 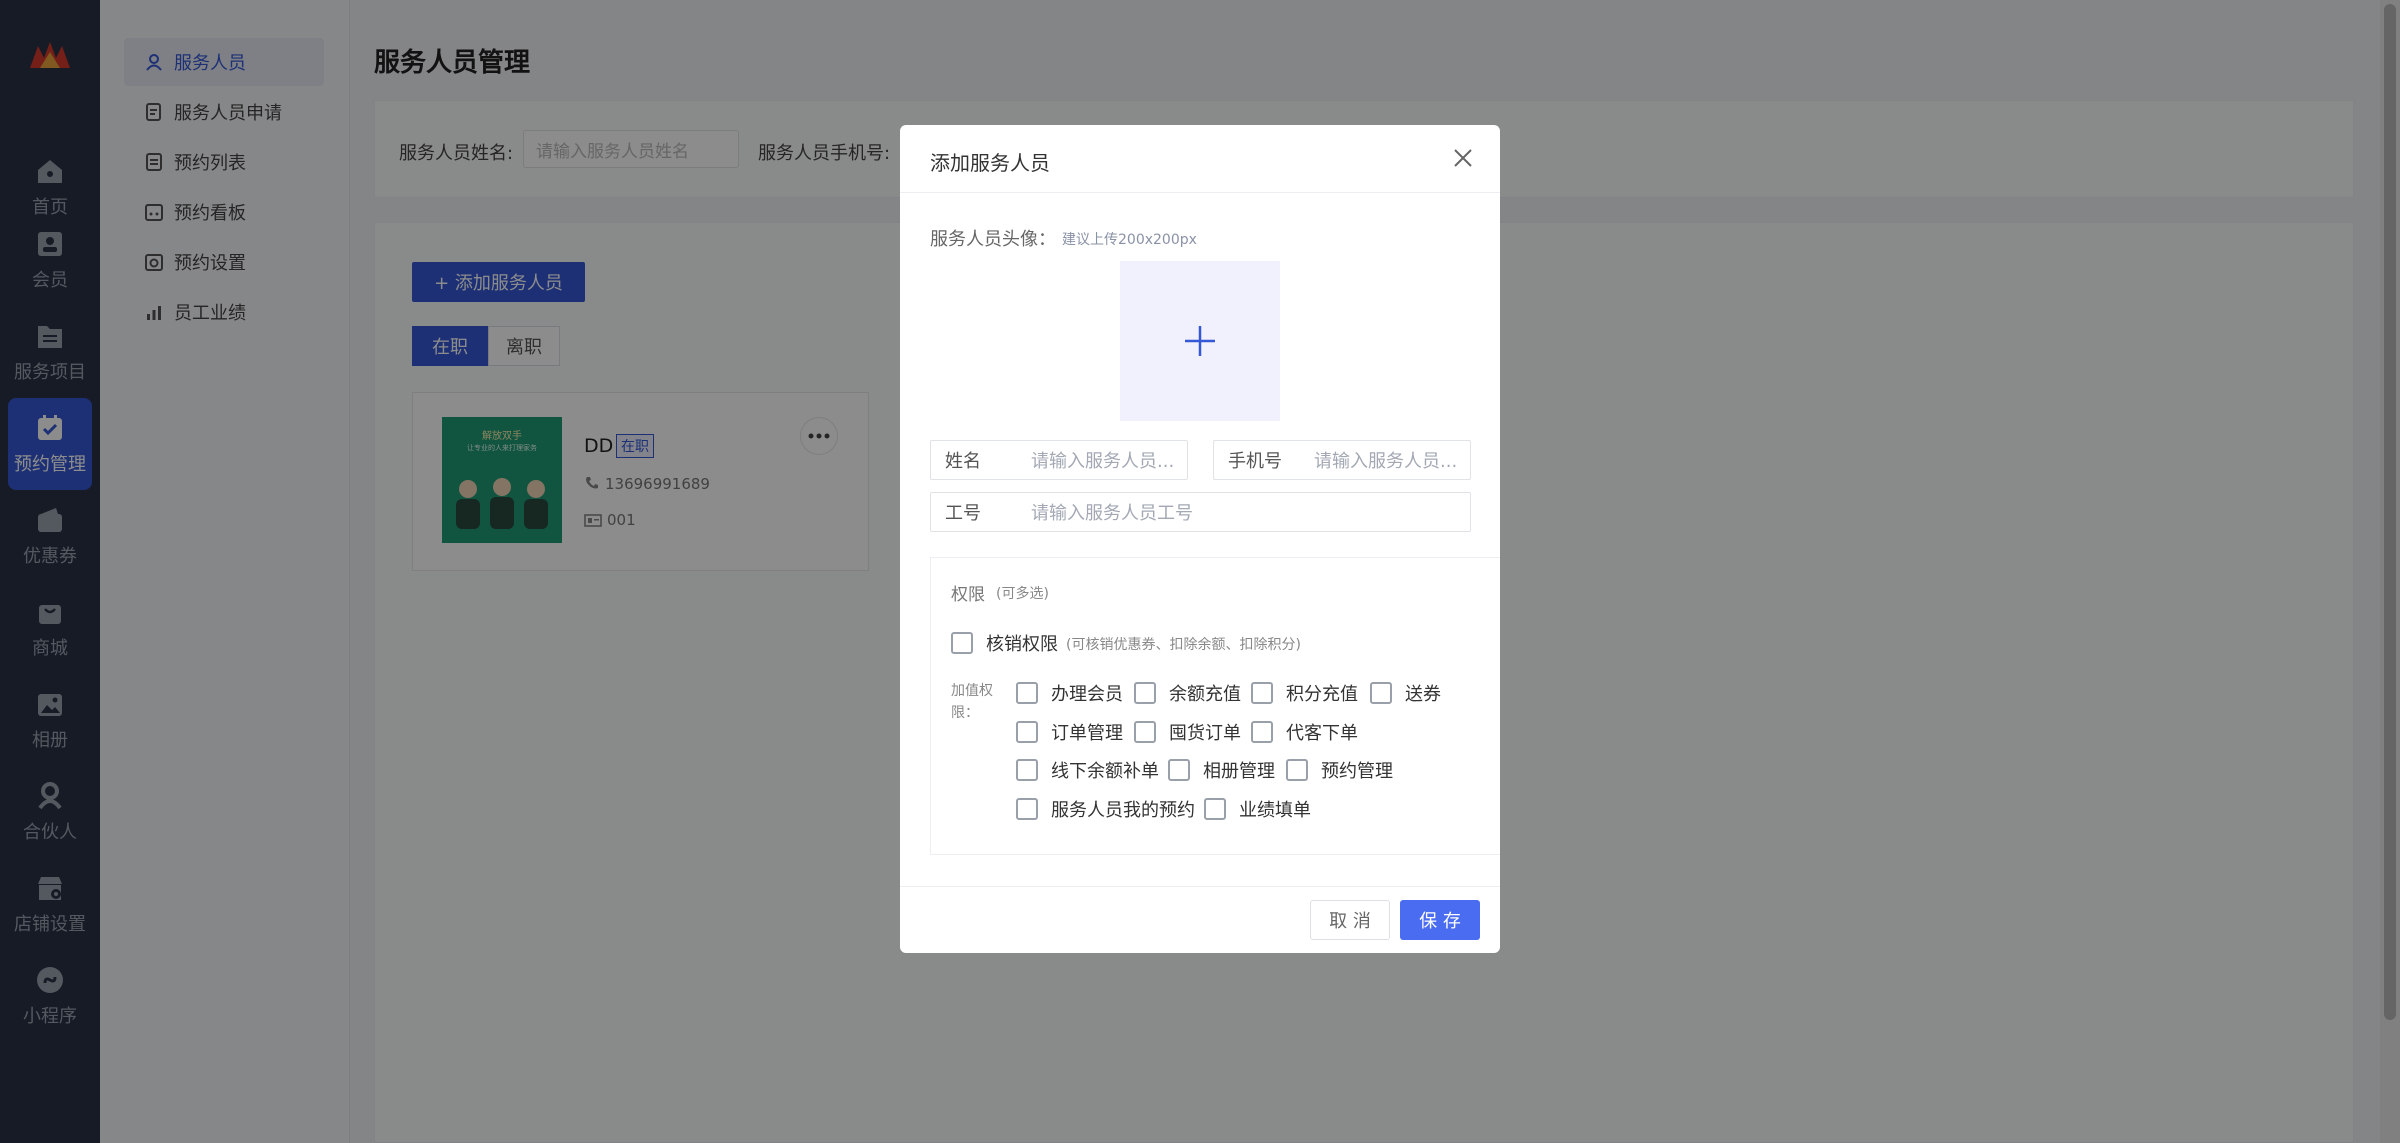 I want to click on avatar-hint: 建议上传200x200px, so click(x=1129, y=240).